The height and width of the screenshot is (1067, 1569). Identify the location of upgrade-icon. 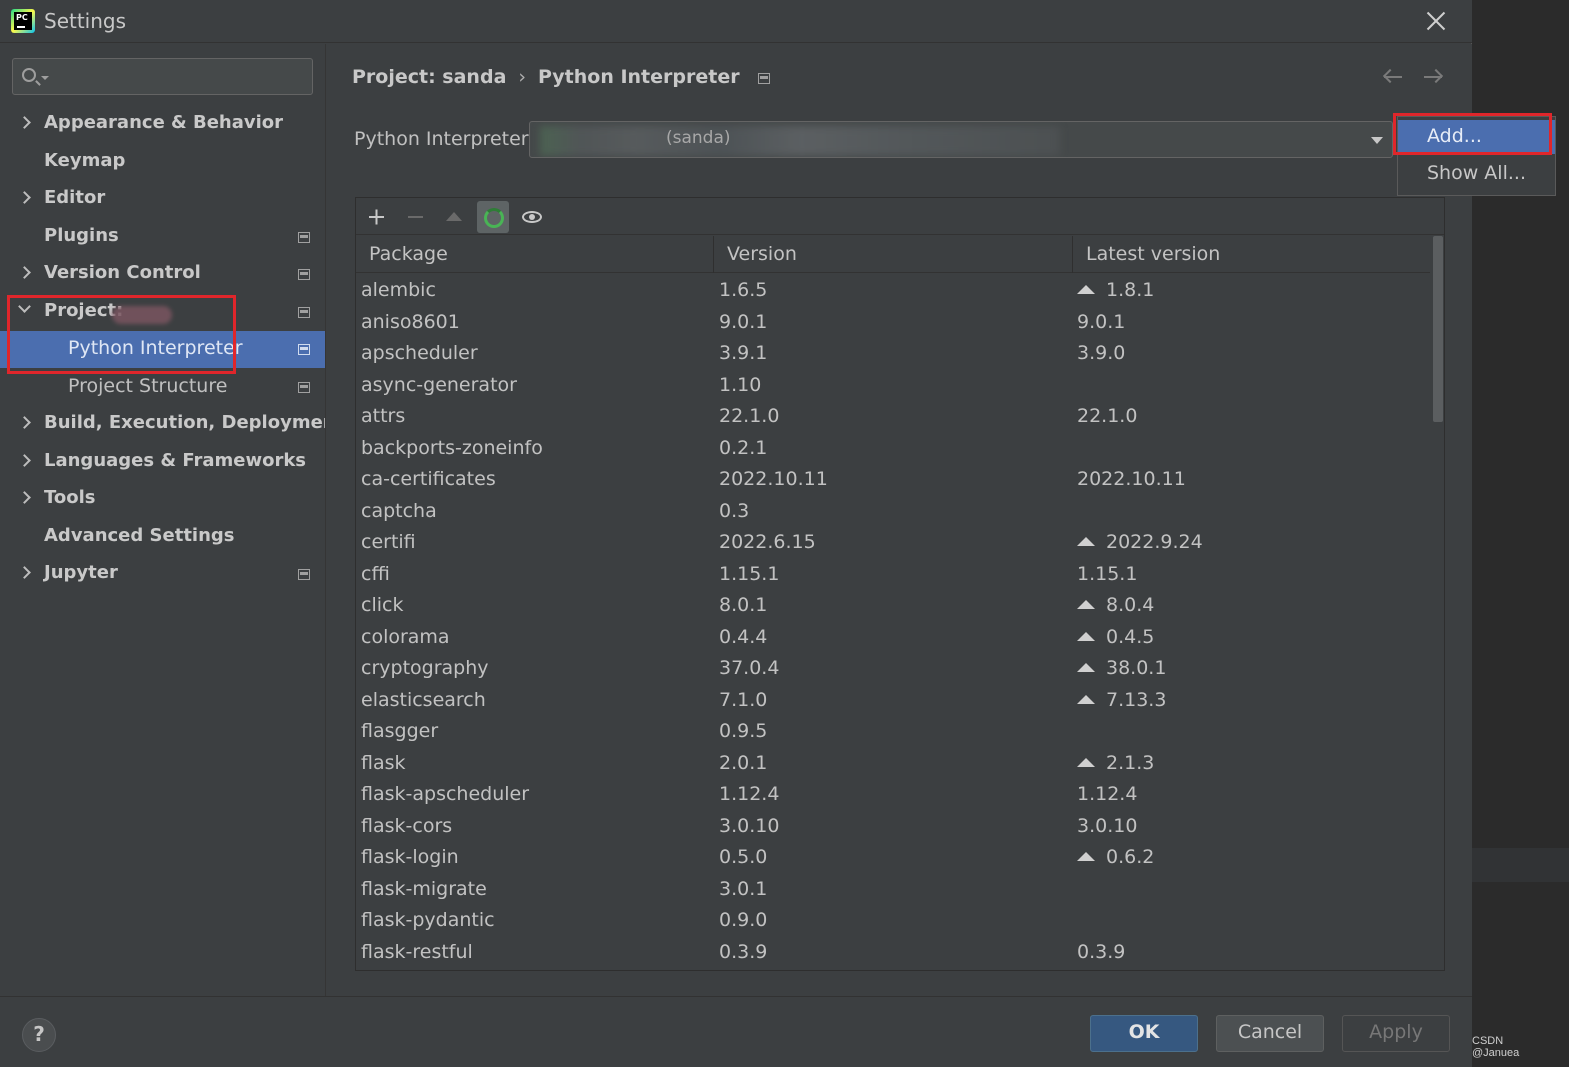
(454, 217).